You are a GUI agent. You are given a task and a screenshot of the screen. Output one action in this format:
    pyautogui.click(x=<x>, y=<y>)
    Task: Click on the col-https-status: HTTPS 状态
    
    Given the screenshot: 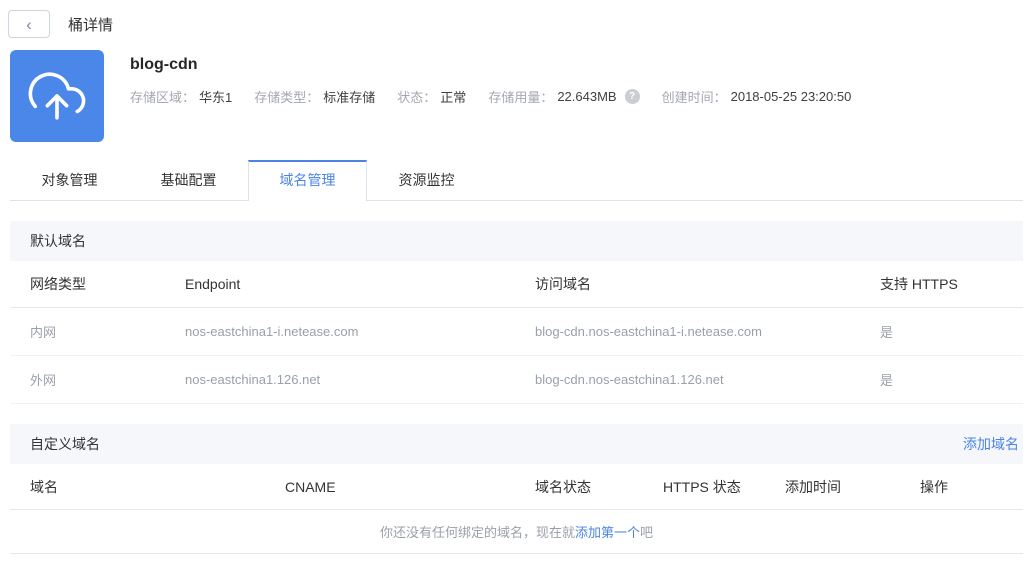 What is the action you would take?
    pyautogui.click(x=702, y=486)
    